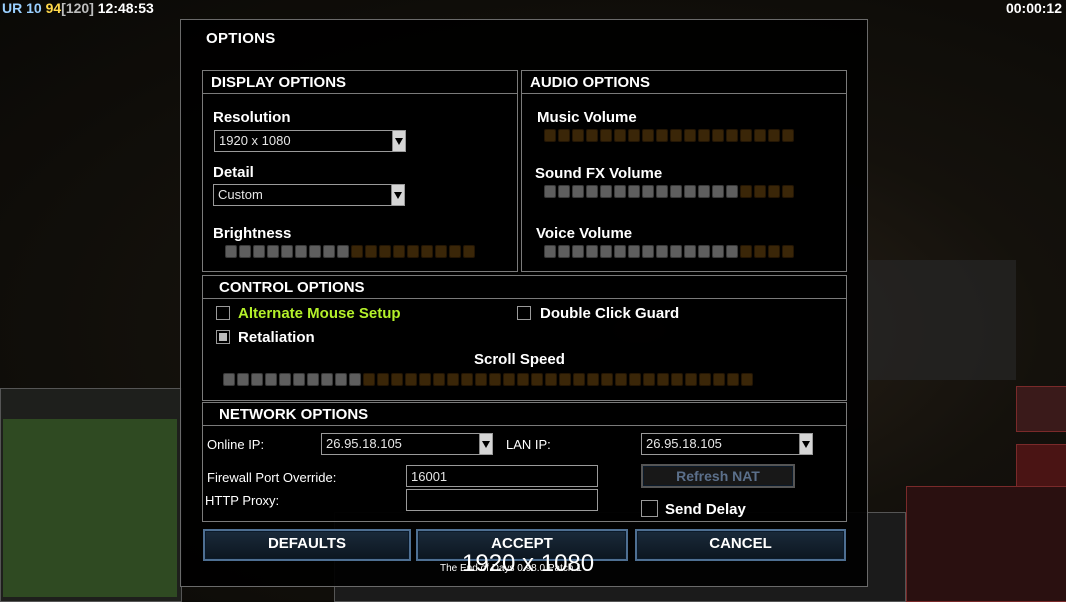  I want to click on double-click-label: Double Click Guard, so click(609, 313).